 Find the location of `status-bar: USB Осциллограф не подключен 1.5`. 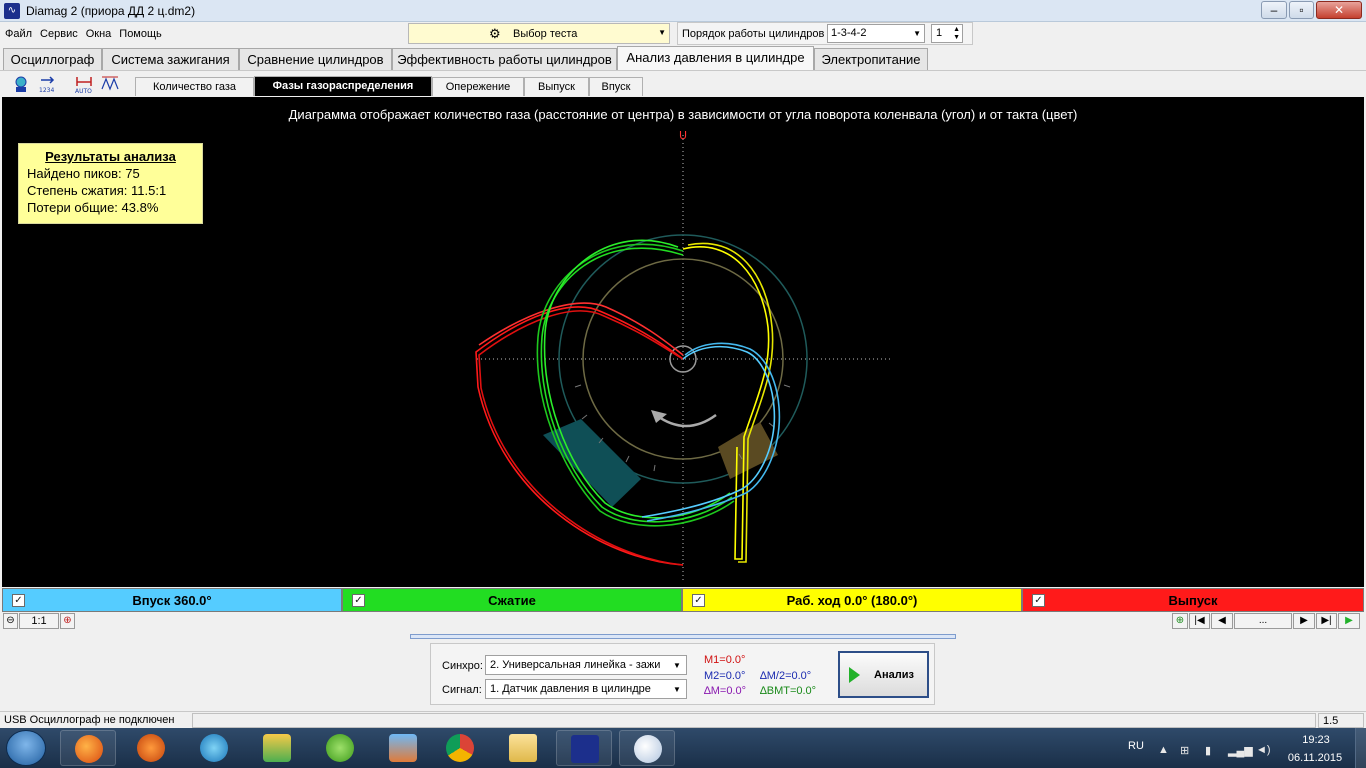

status-bar: USB Осциллограф не подключен 1.5 is located at coordinates (683, 719).